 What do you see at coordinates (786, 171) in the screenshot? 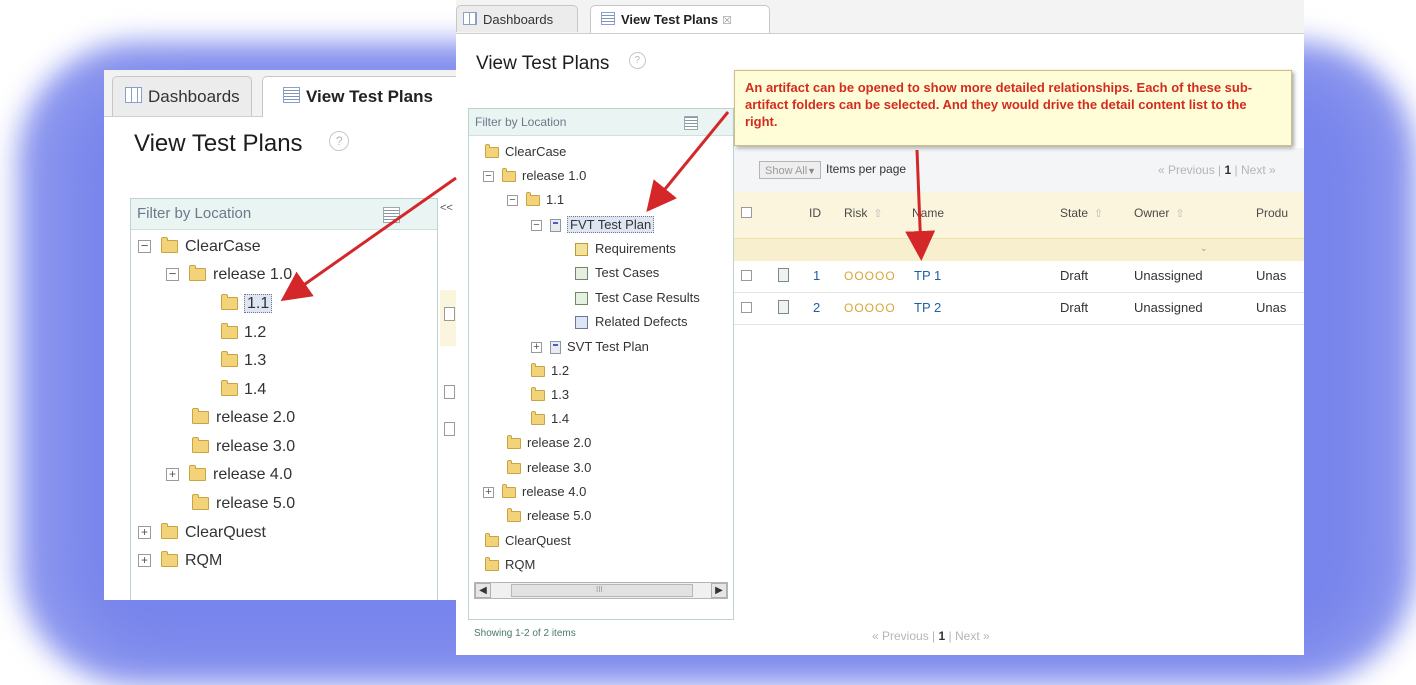
I see `show-all-label: Show All` at bounding box center [786, 171].